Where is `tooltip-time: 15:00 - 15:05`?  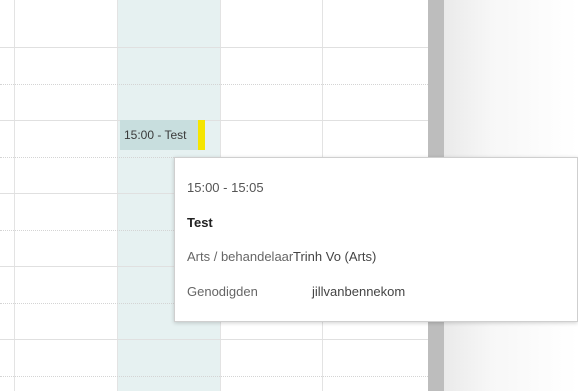 tooltip-time: 15:00 - 15:05 is located at coordinates (225, 187).